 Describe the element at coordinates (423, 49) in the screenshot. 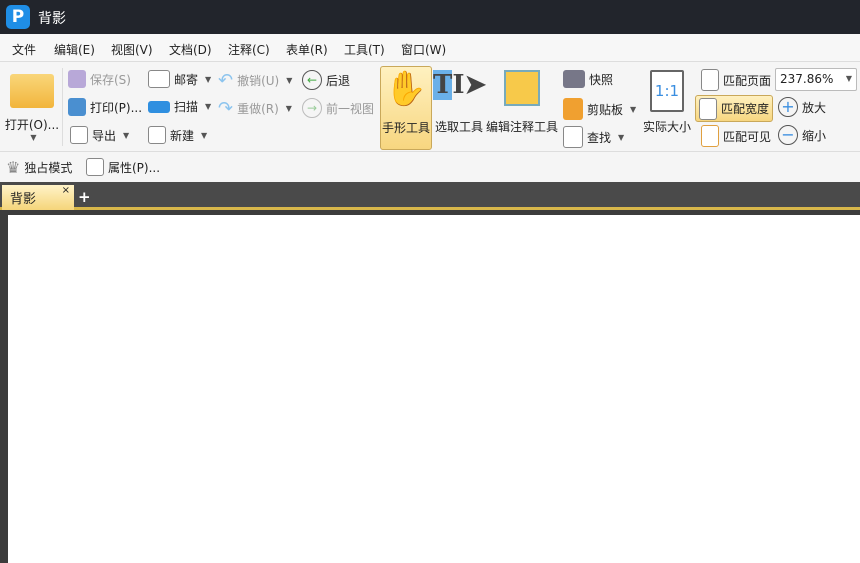

I see `menu-window: 窗口(W)` at that location.